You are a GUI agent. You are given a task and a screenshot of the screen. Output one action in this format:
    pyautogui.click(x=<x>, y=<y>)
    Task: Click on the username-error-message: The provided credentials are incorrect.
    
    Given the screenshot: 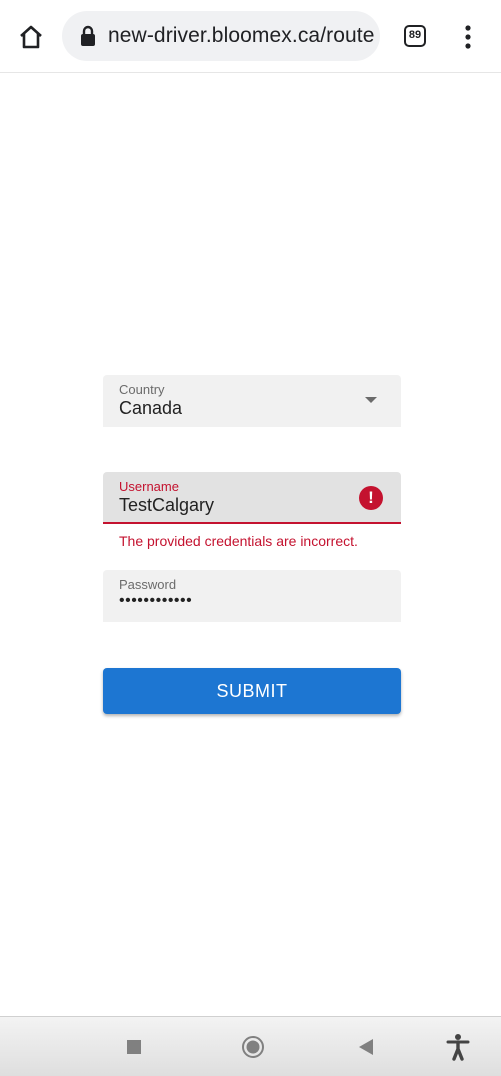 What is the action you would take?
    pyautogui.click(x=238, y=541)
    